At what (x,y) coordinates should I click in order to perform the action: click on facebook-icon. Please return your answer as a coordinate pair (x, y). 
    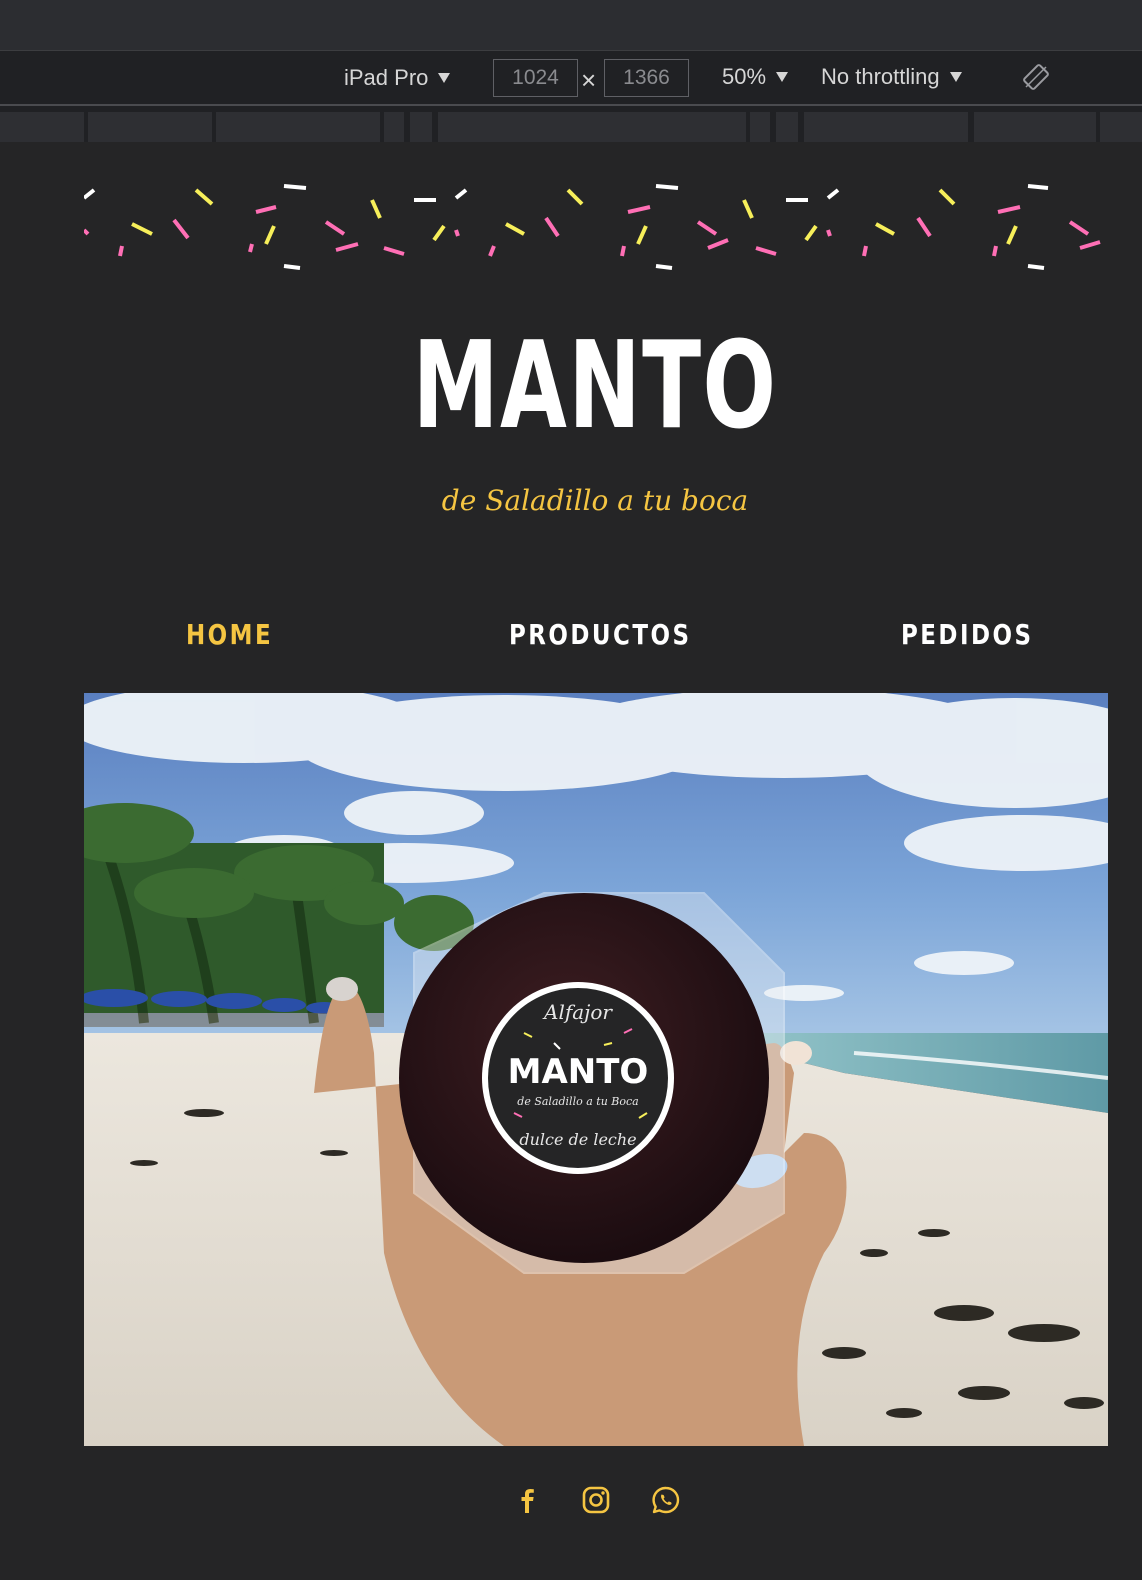
    Looking at the image, I should click on (527, 1500).